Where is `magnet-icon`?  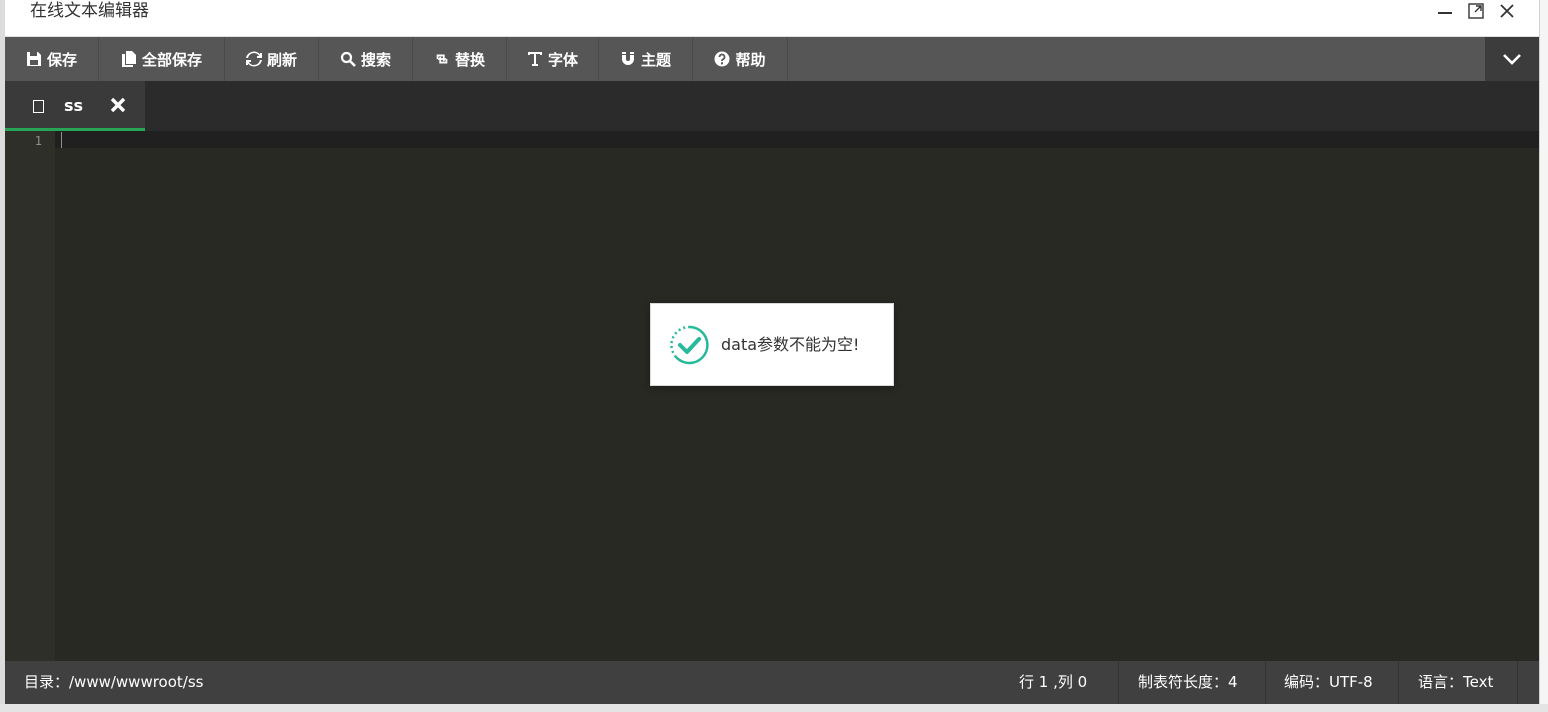
magnet-icon is located at coordinates (627, 58).